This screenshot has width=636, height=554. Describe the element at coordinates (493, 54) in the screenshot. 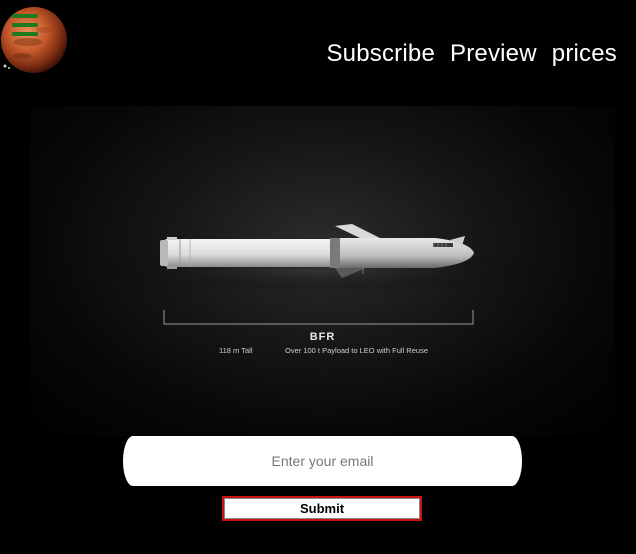

I see `nav-preview: Preview` at that location.